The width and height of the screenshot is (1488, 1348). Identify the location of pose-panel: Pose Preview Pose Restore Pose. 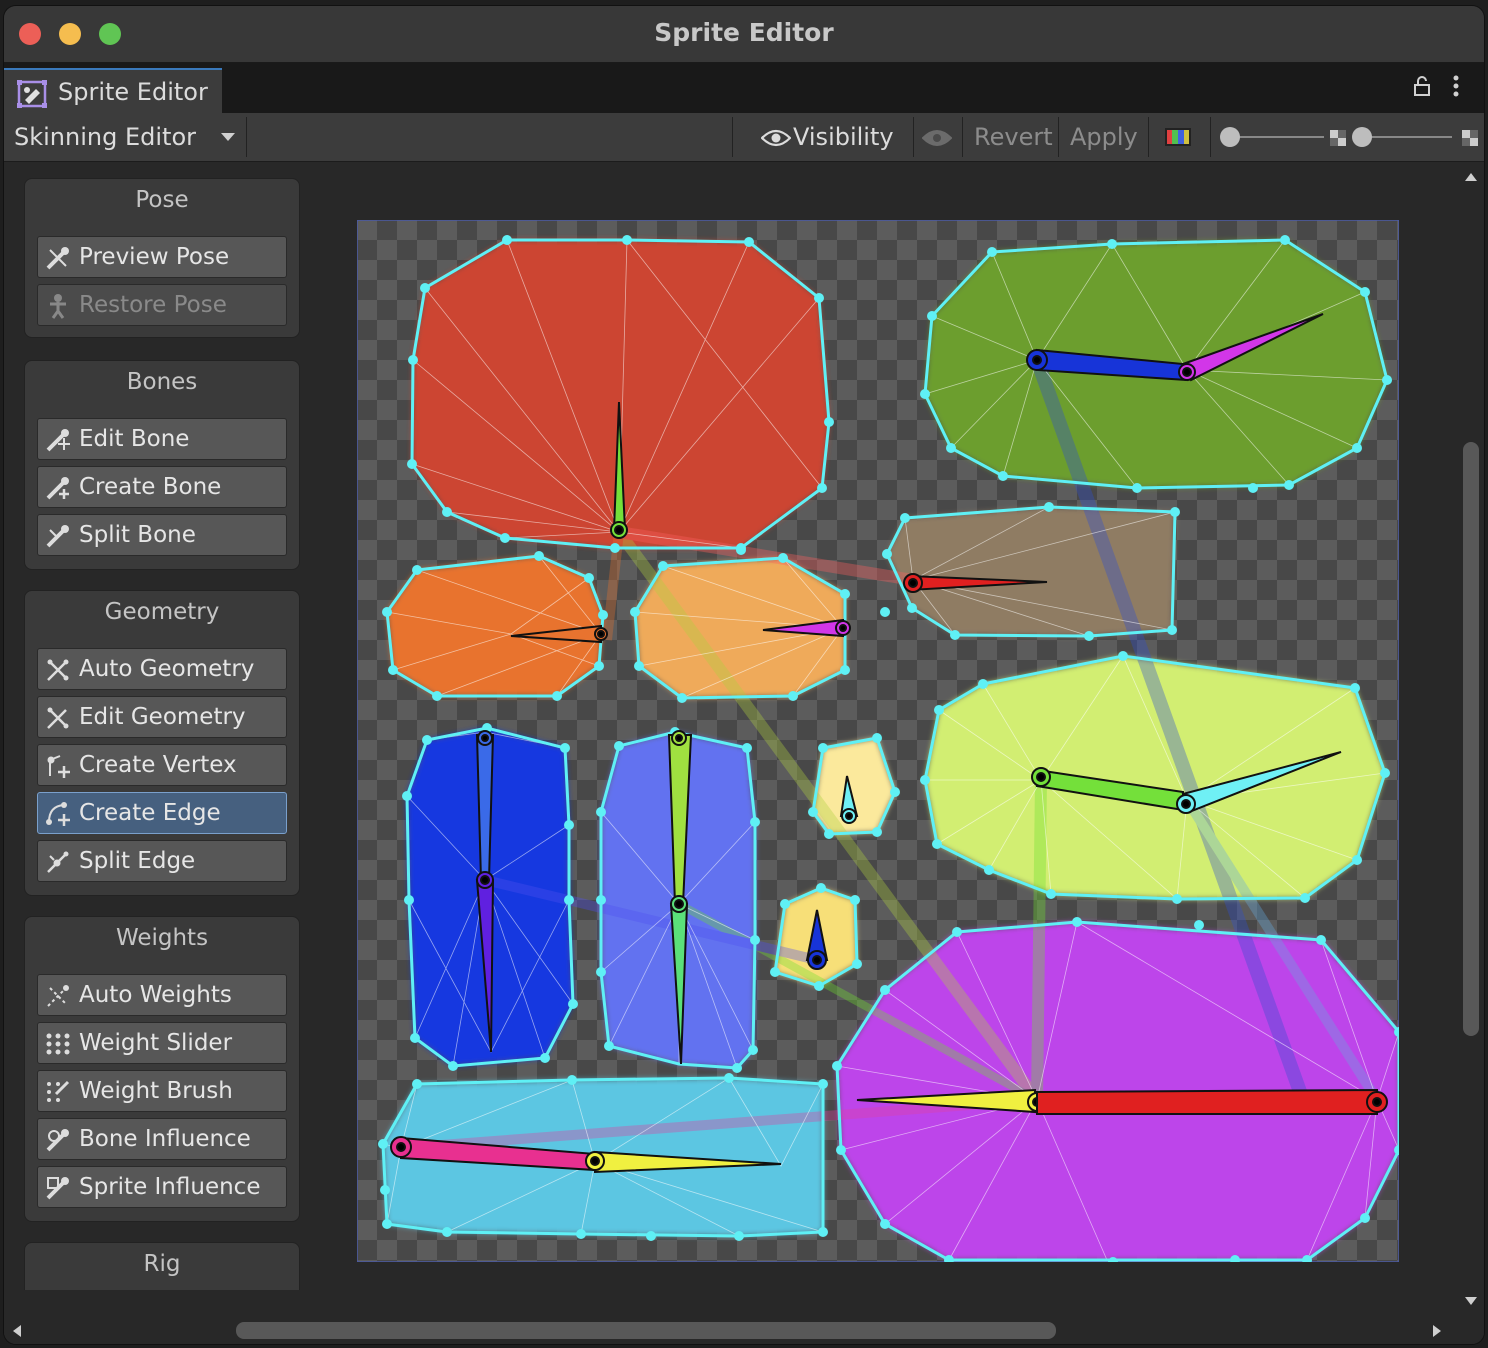
(162, 258).